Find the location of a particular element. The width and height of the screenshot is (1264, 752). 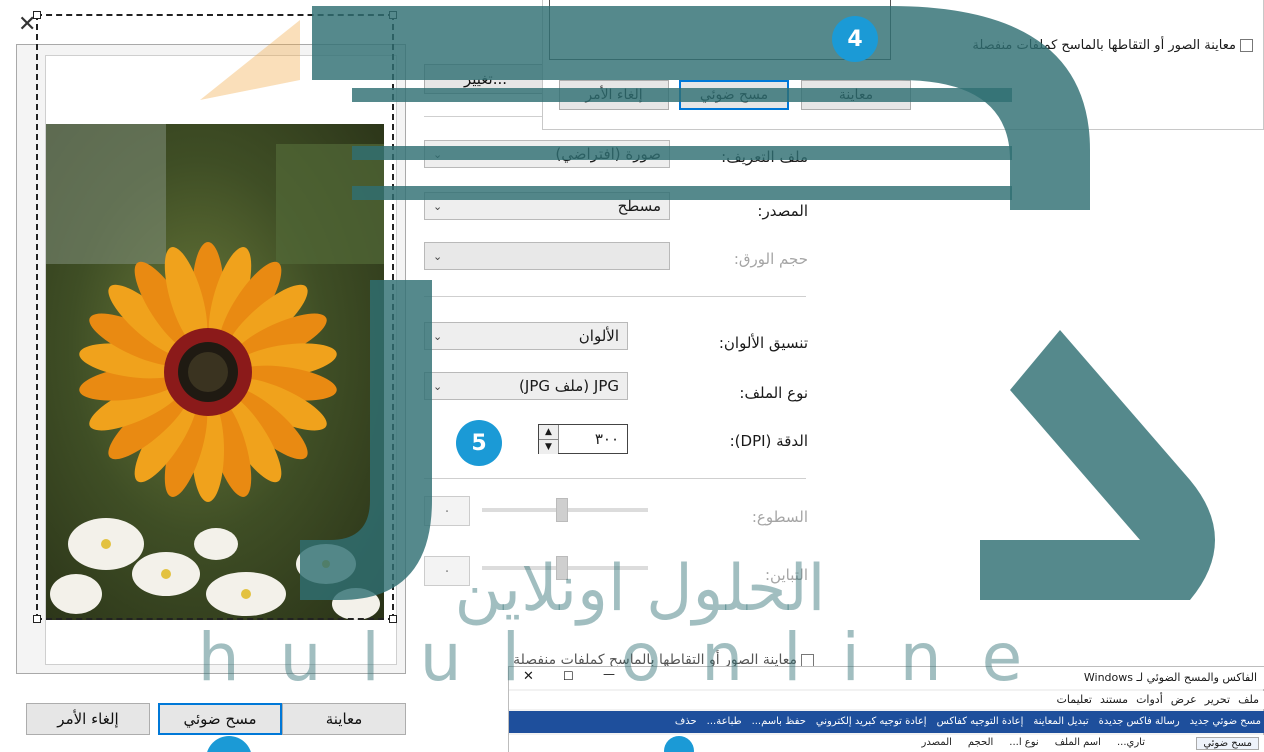

resolution-stepper: ▲ ▼ ٣٠٠ is located at coordinates (583, 439).